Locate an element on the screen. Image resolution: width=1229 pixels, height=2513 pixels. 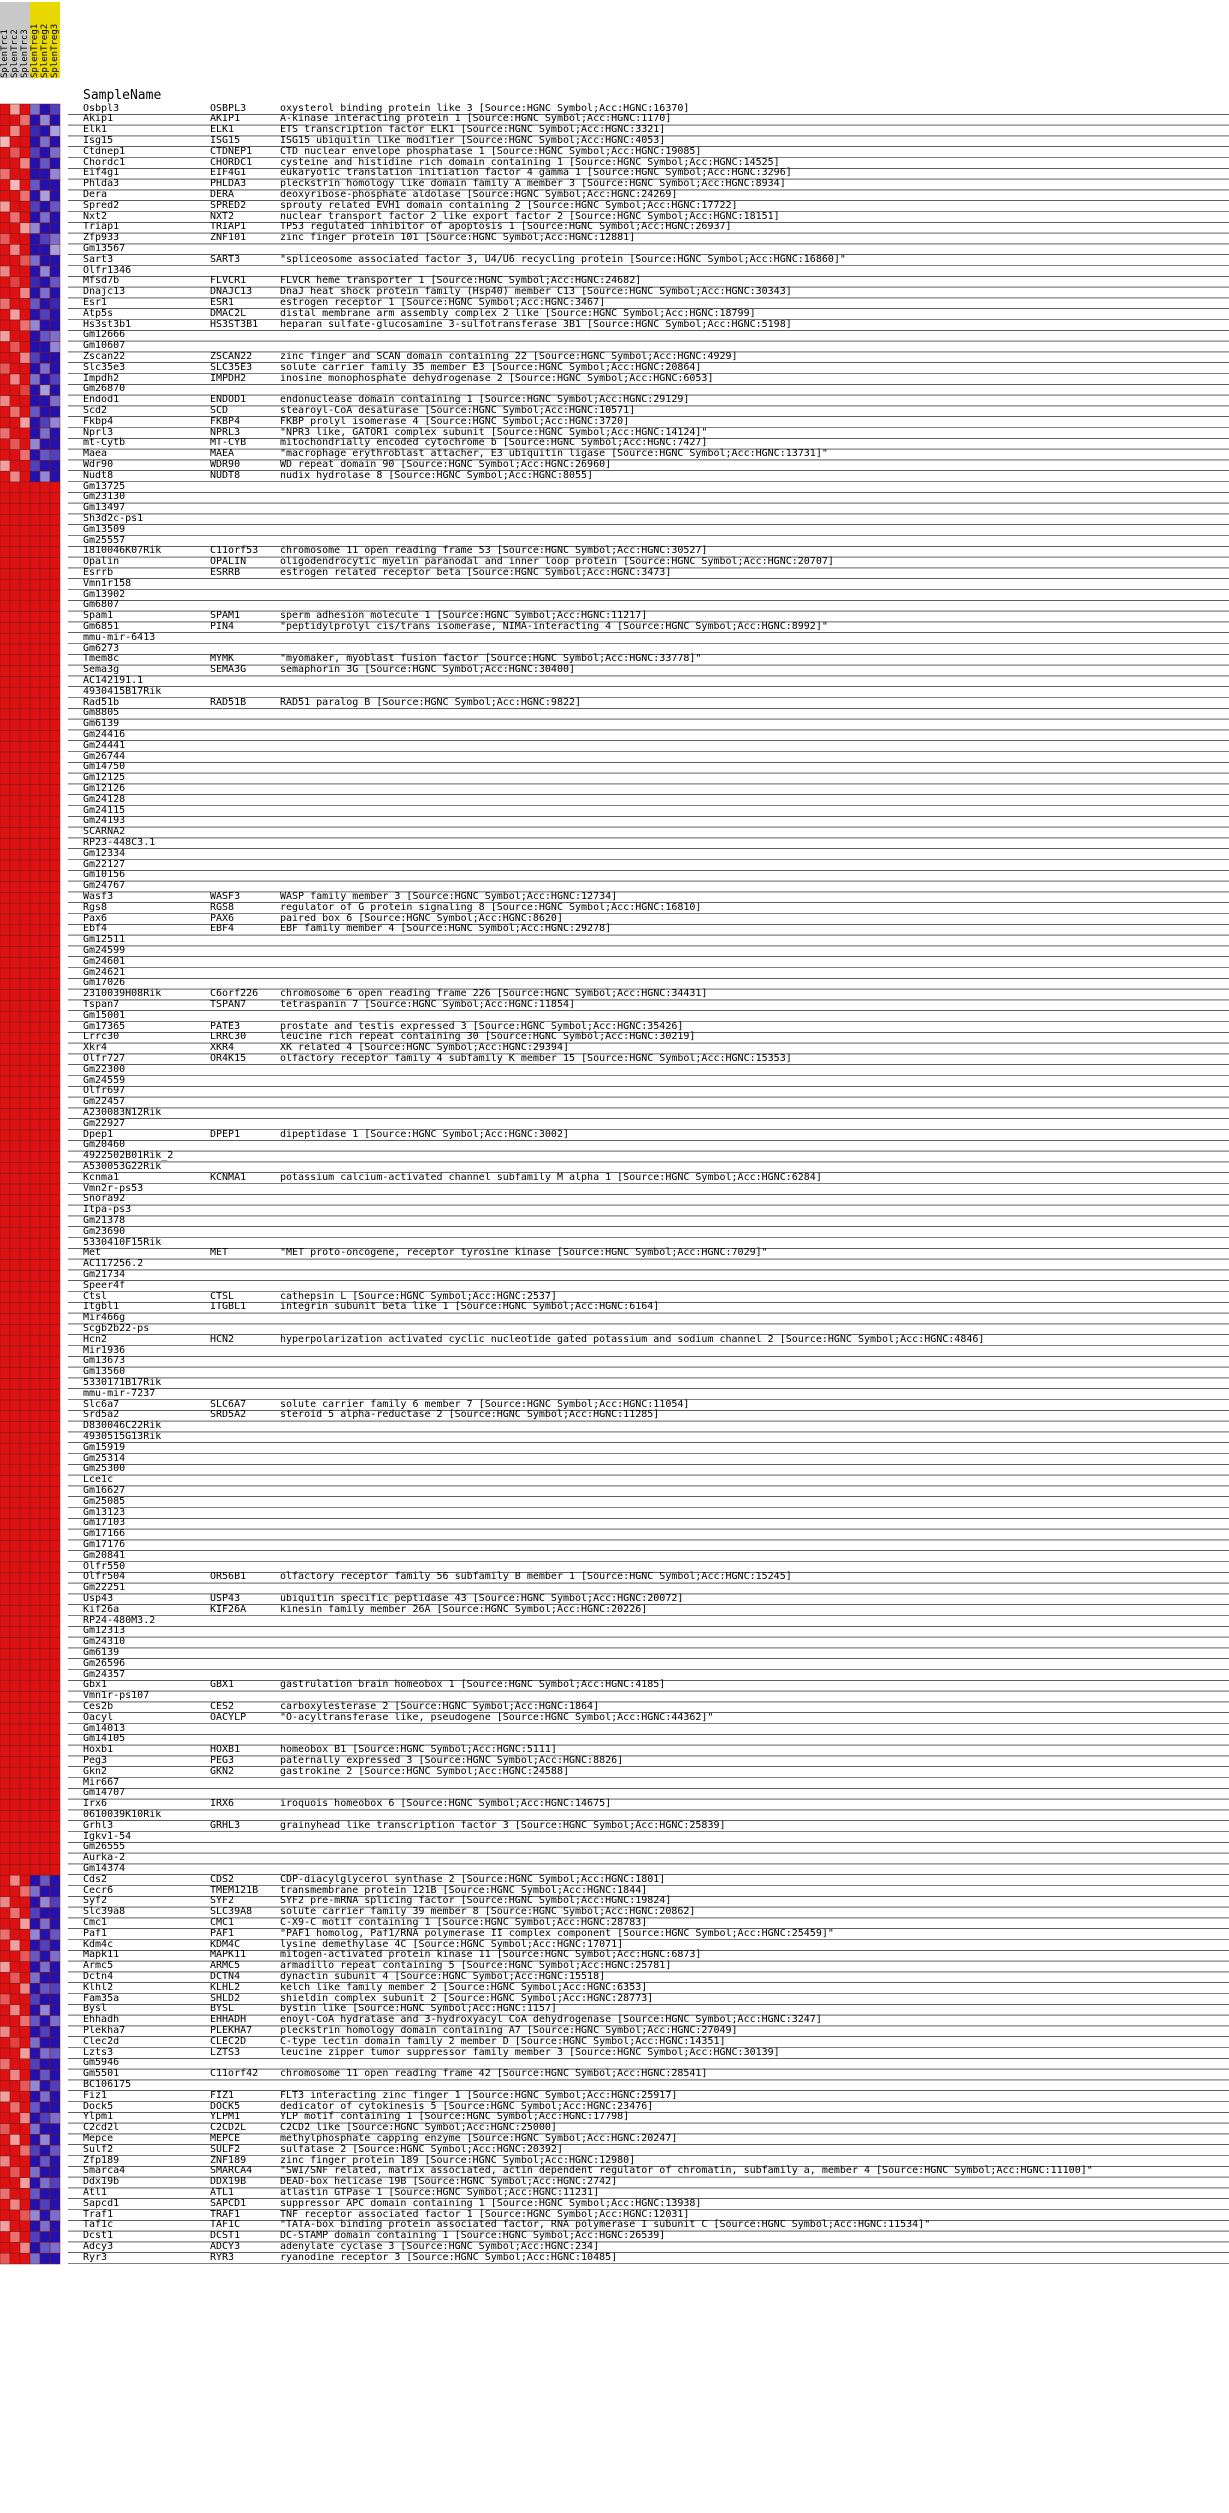
column-label: SplenTrc2 is located at coordinates (15, 40).